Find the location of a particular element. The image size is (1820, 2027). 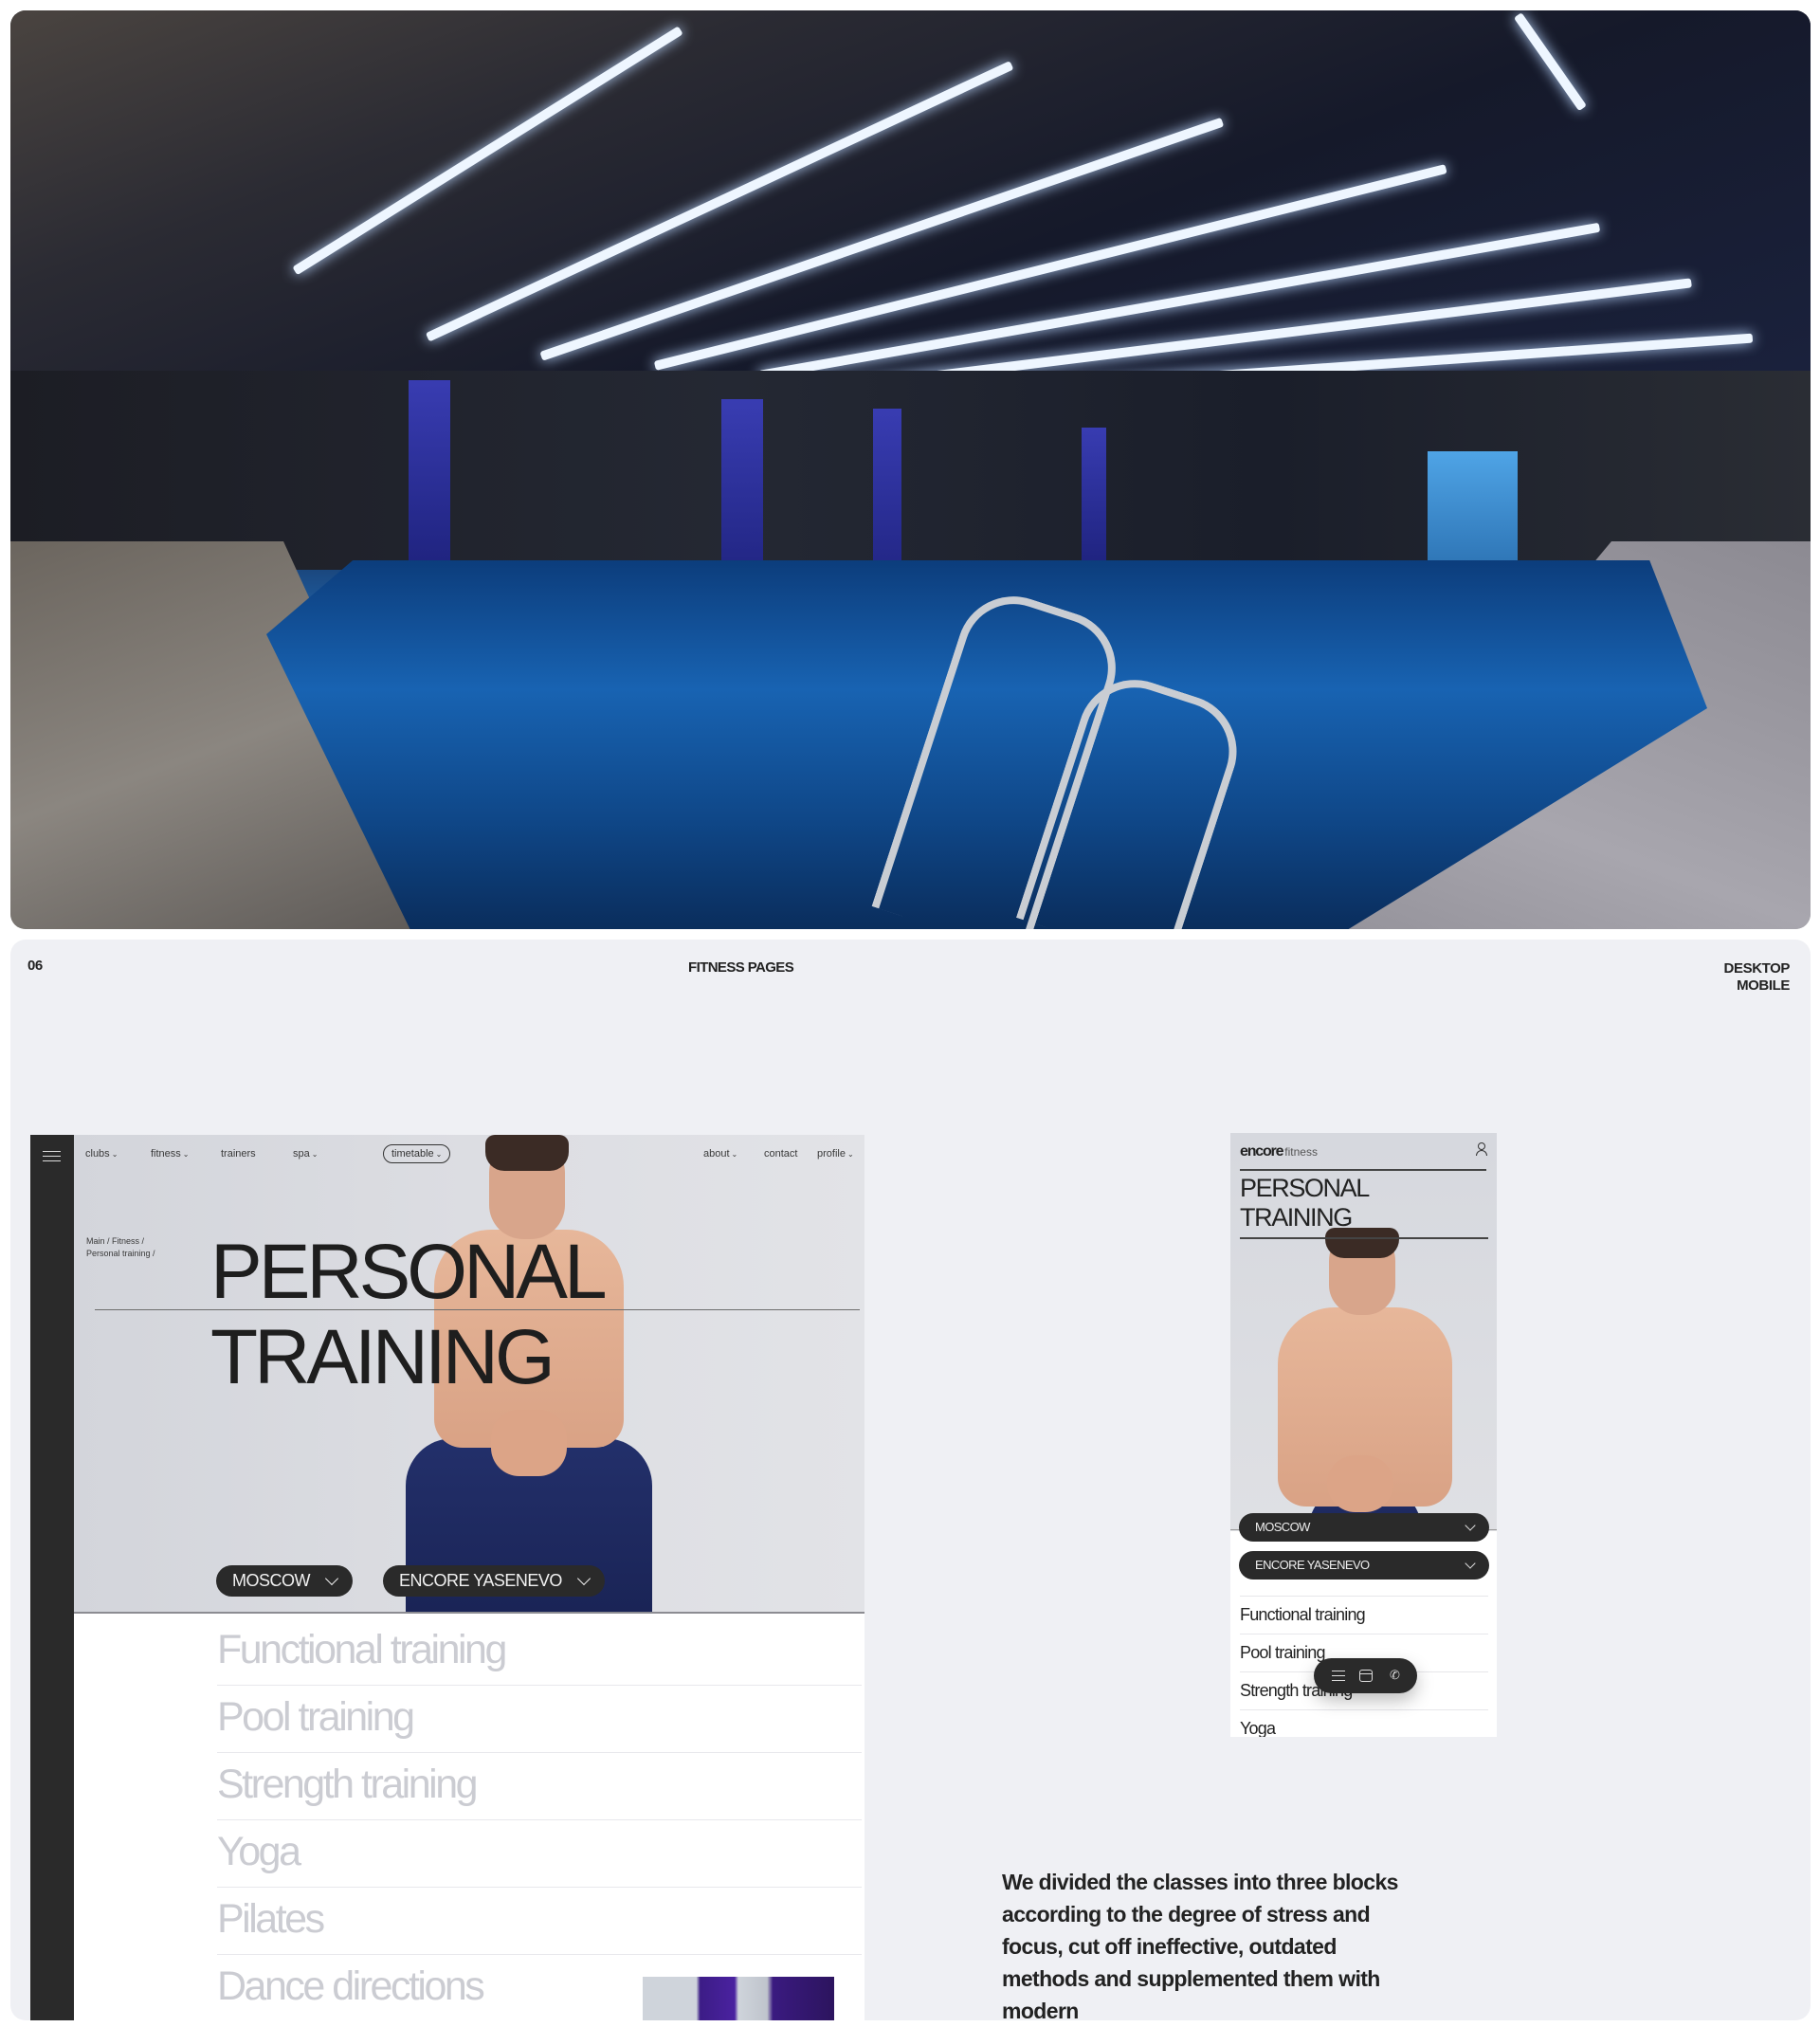

breadcrumb: Main / Fitness / Personal training / is located at coordinates (120, 1247).